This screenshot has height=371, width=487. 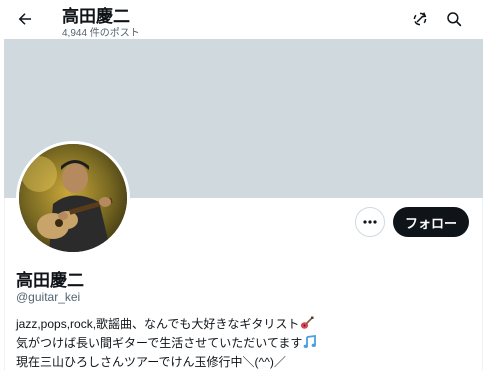 I want to click on music-notes-emoji-icon, so click(x=310, y=344).